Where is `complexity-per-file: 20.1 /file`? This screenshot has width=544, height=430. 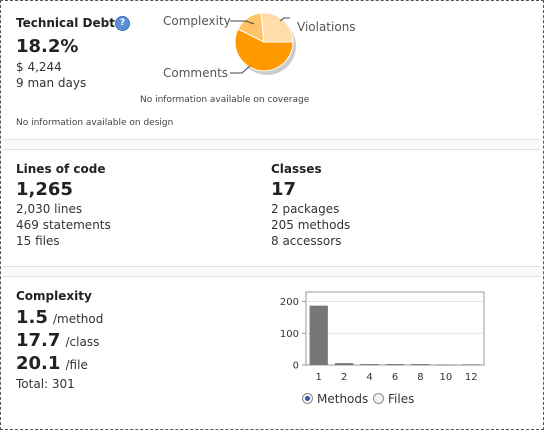
complexity-per-file: 20.1 /file is located at coordinates (52, 363).